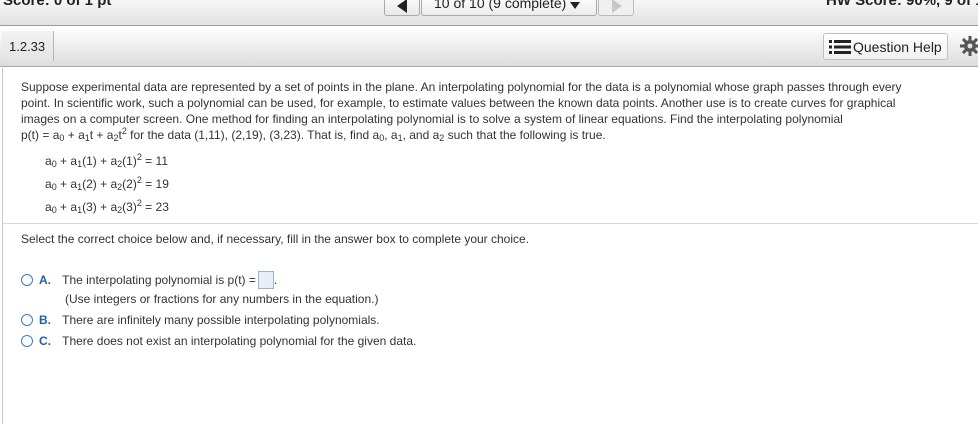 The height and width of the screenshot is (424, 978). I want to click on question-number: 1.2.33, so click(27, 46).